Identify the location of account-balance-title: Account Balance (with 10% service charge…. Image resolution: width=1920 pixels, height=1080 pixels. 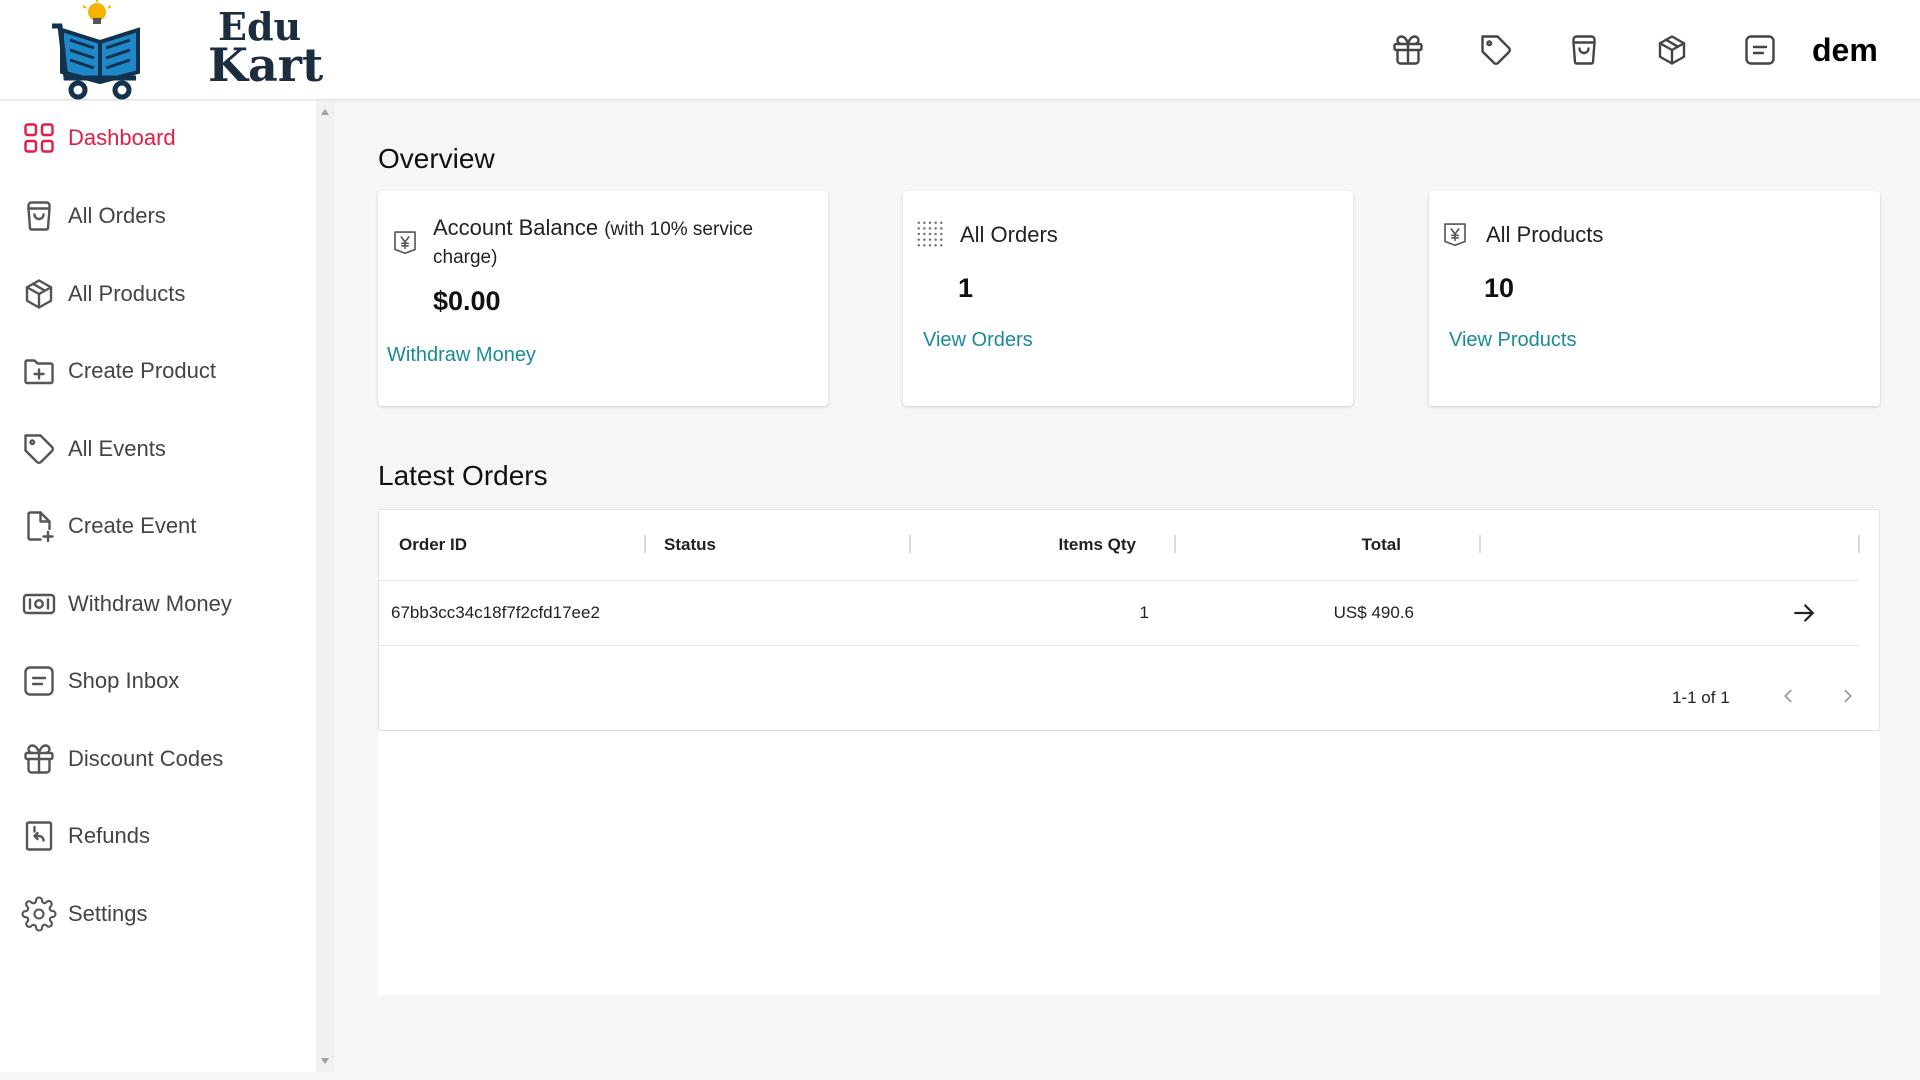
(618, 243).